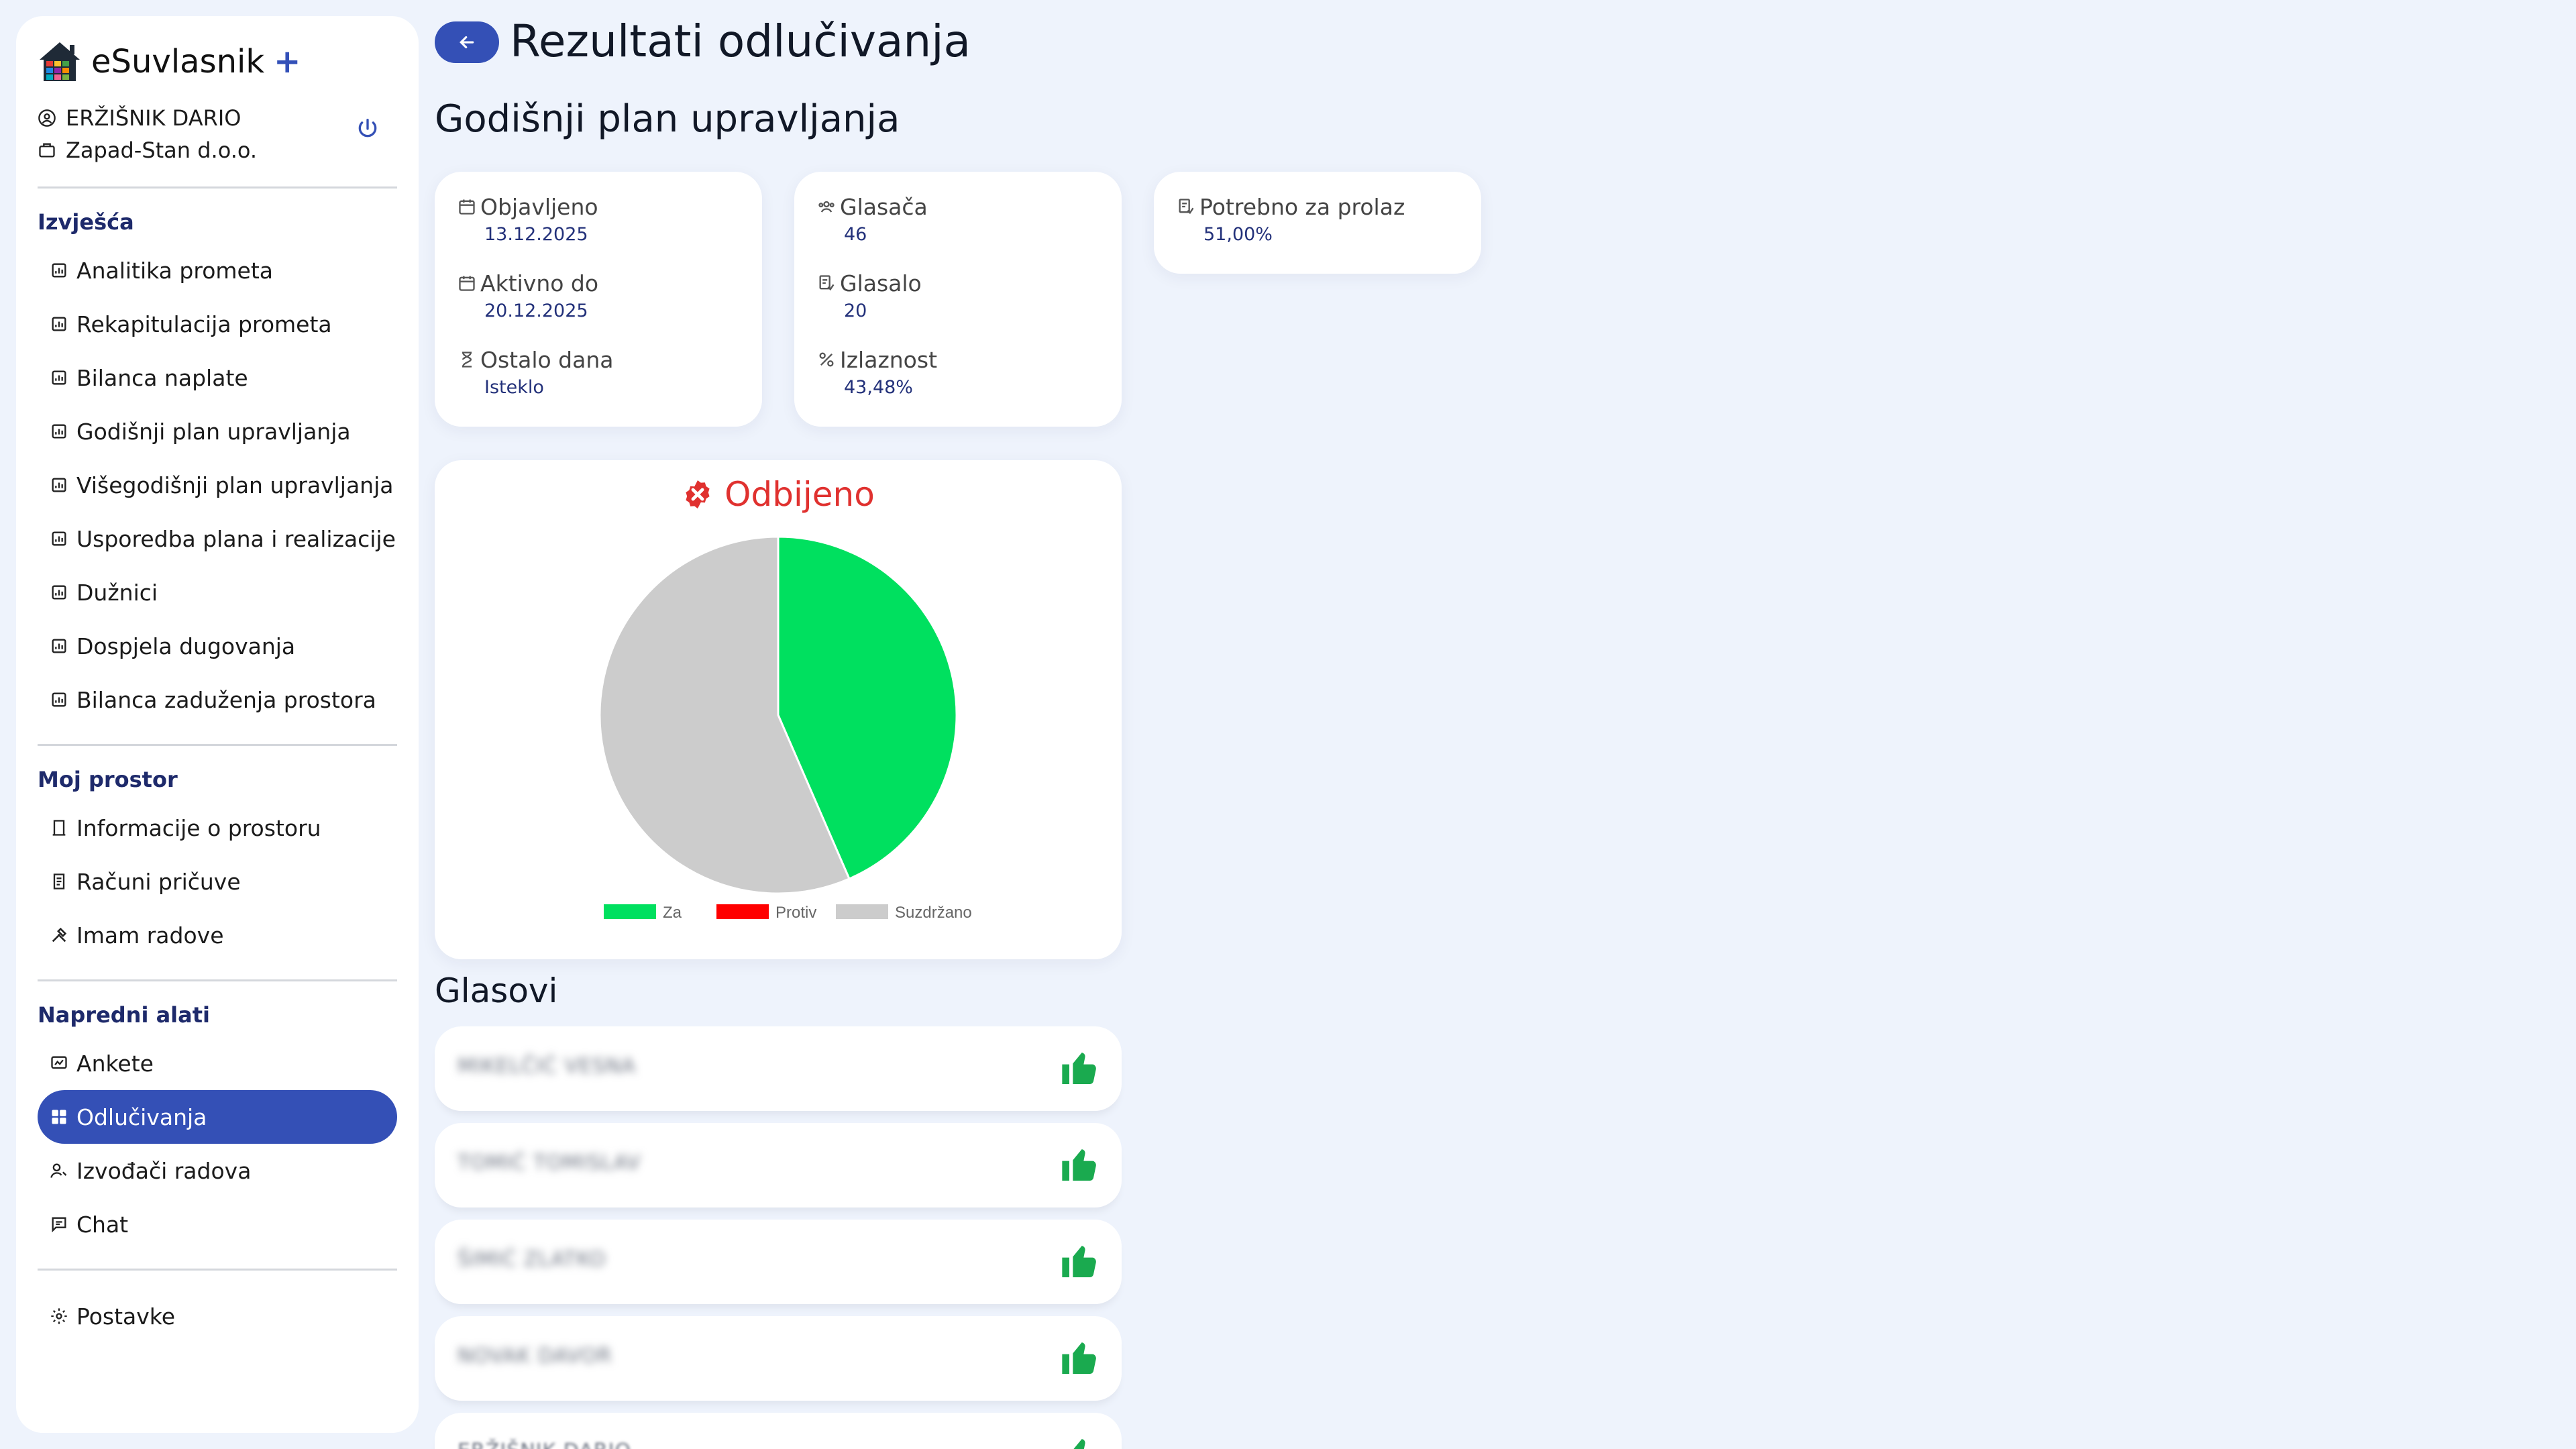 The height and width of the screenshot is (1449, 2576). I want to click on sidebar-item-izvodaci-radova: Izvođači radova, so click(217, 1170).